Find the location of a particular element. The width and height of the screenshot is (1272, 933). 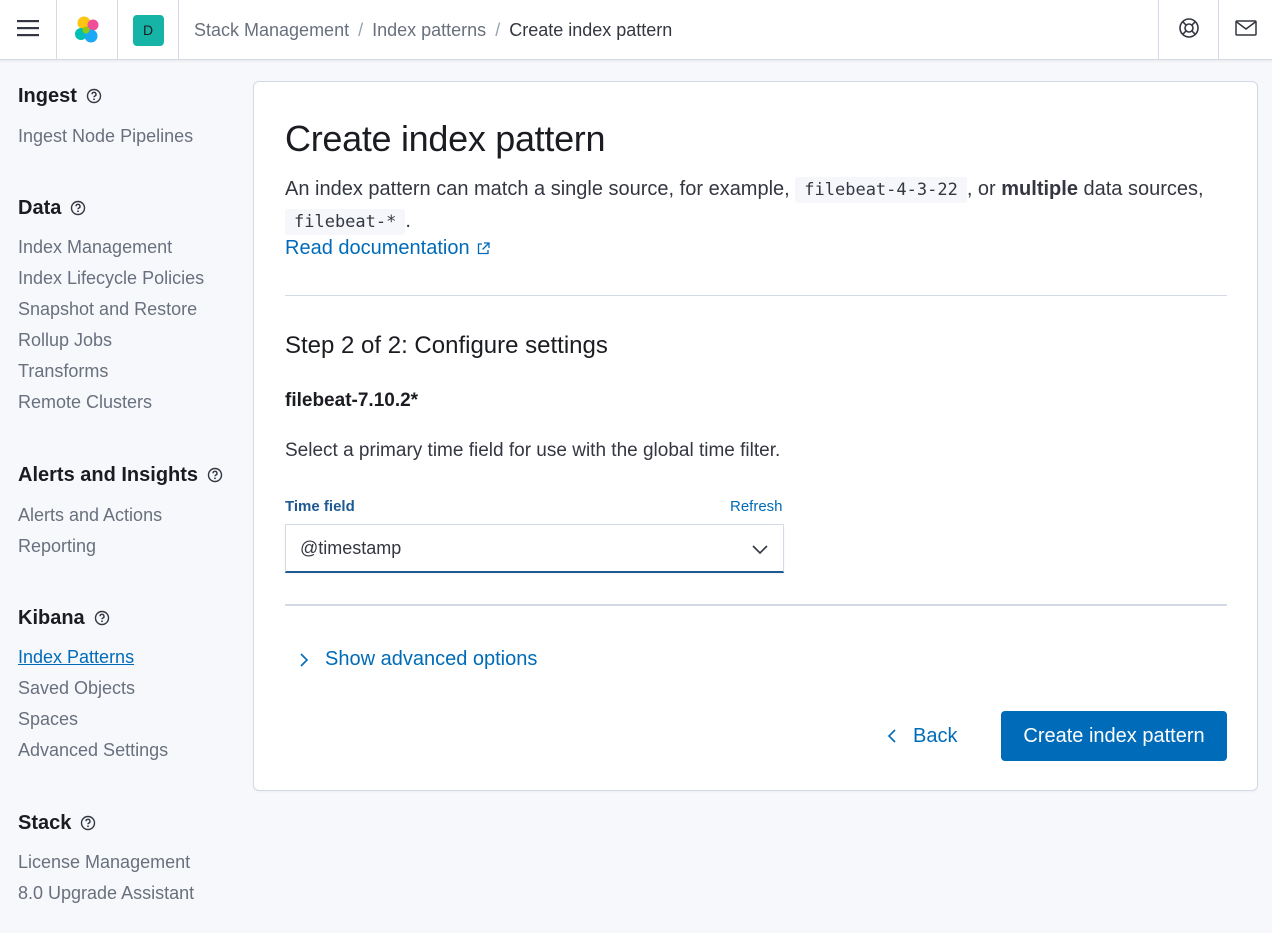

sidebar-item-remote-clusters: Remote Clusters is located at coordinates (111, 402).